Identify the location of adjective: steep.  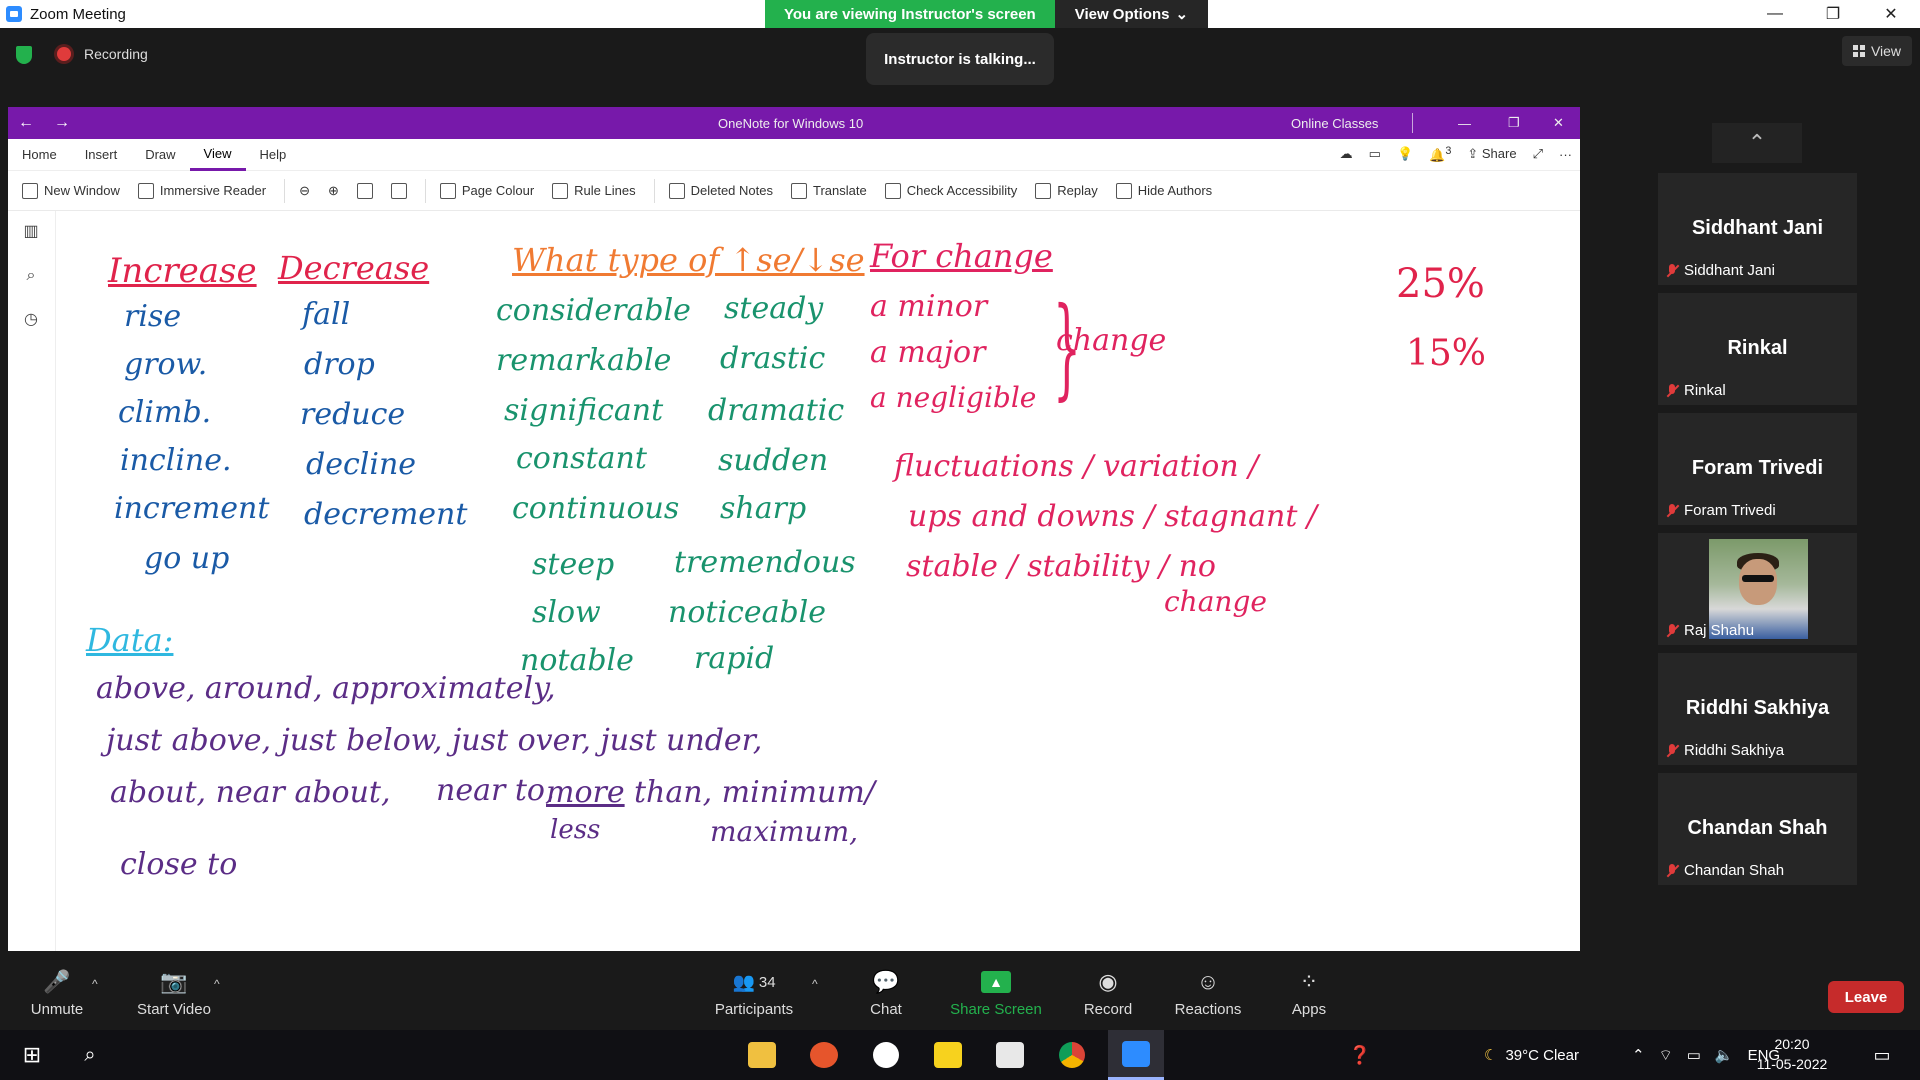
(573, 564).